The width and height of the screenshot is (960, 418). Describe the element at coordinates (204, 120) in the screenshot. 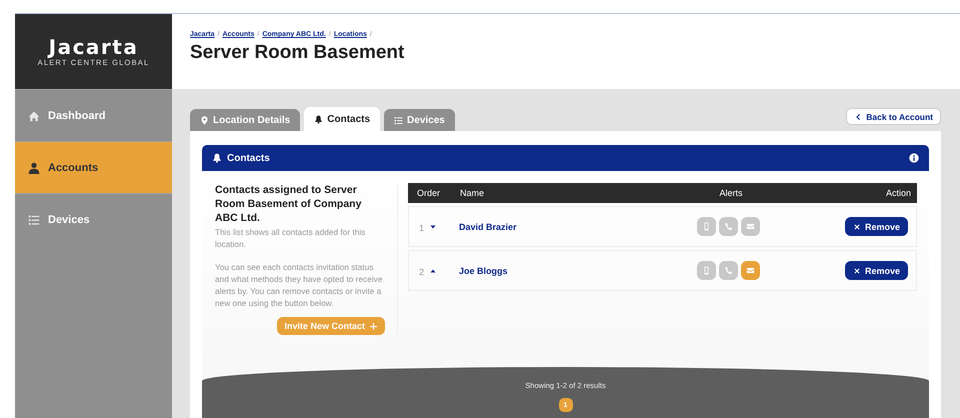

I see `map-pin-icon` at that location.